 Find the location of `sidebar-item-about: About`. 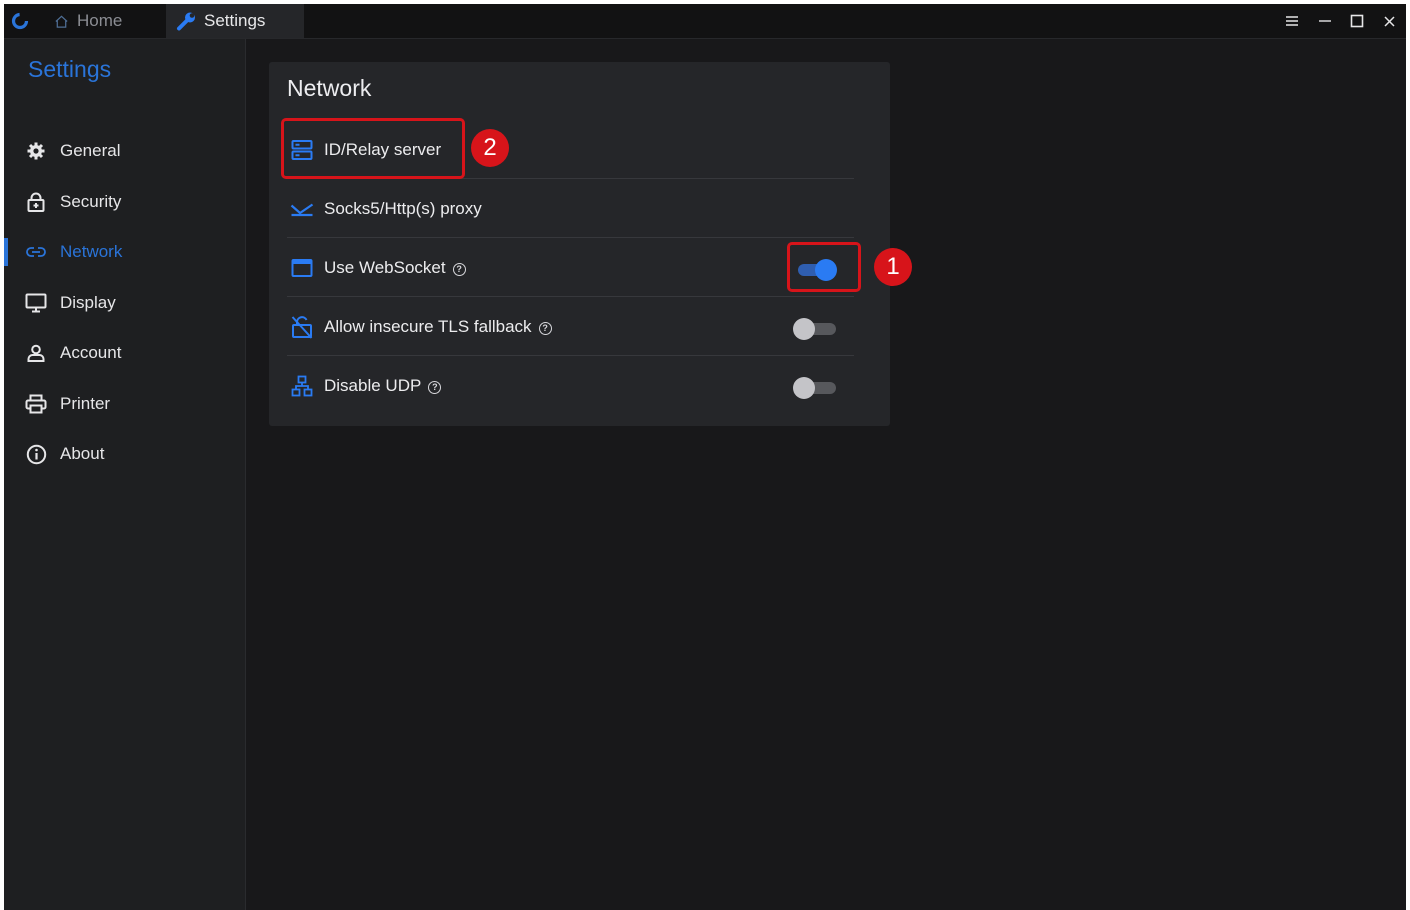

sidebar-item-about: About is located at coordinates (124, 454).